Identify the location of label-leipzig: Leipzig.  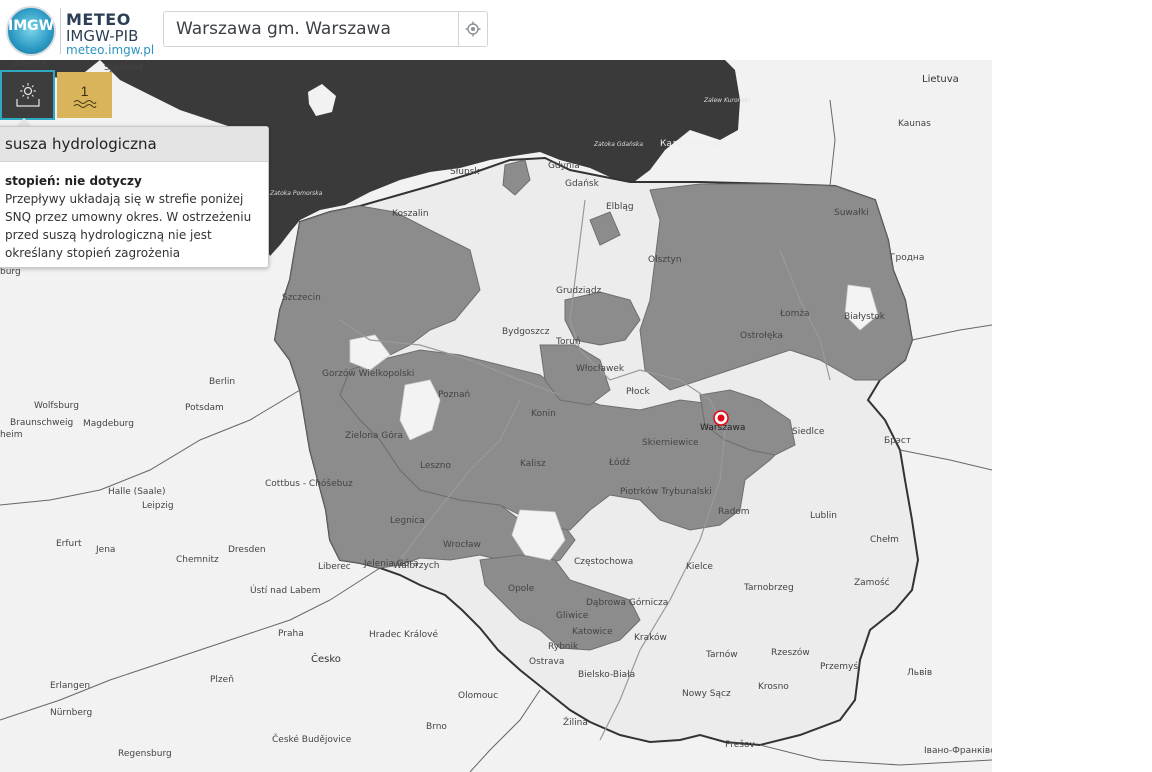
(158, 506).